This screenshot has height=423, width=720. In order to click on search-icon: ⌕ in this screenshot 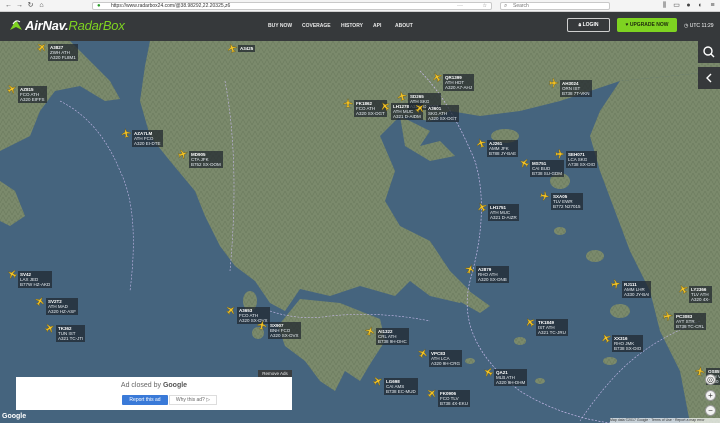, I will do `click(506, 6)`.